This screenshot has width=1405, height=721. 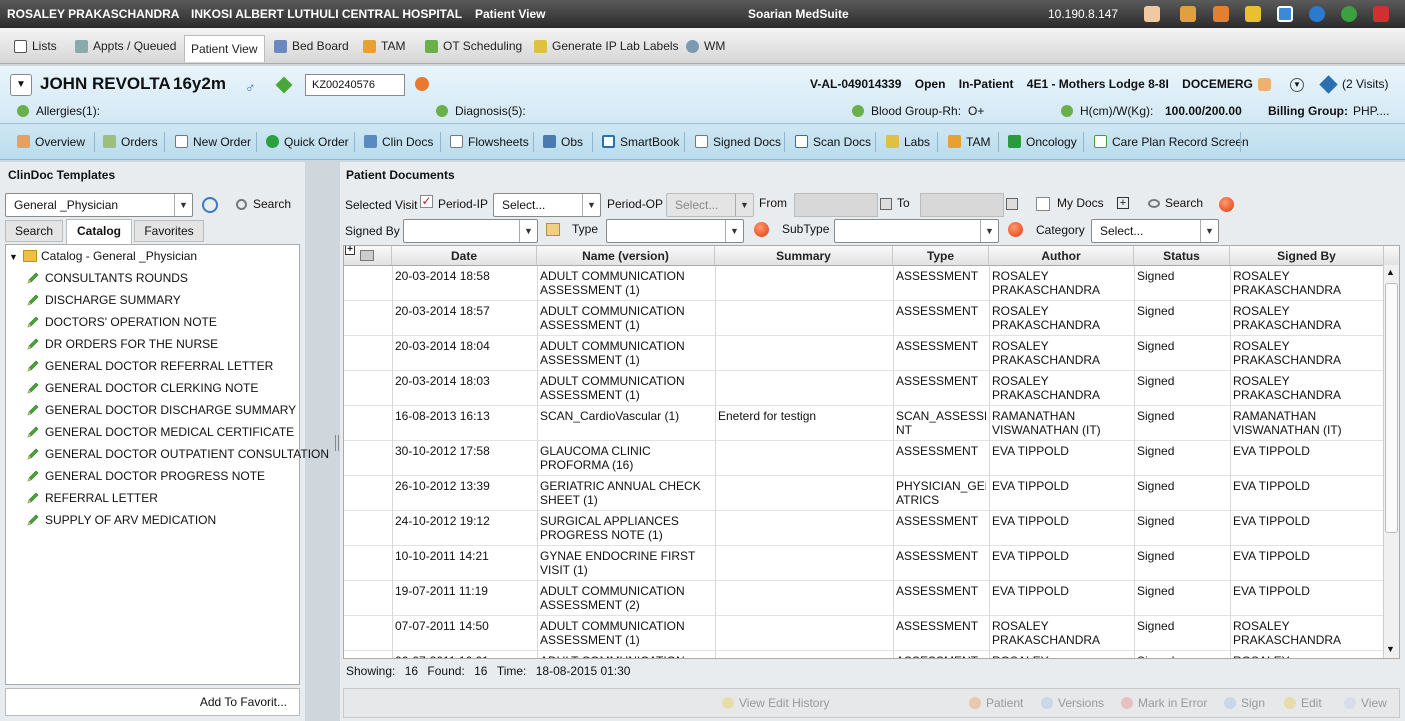 I want to click on template-item: GENERAL DOCTOR MEDICAL CERTIFICATE, so click(x=160, y=432).